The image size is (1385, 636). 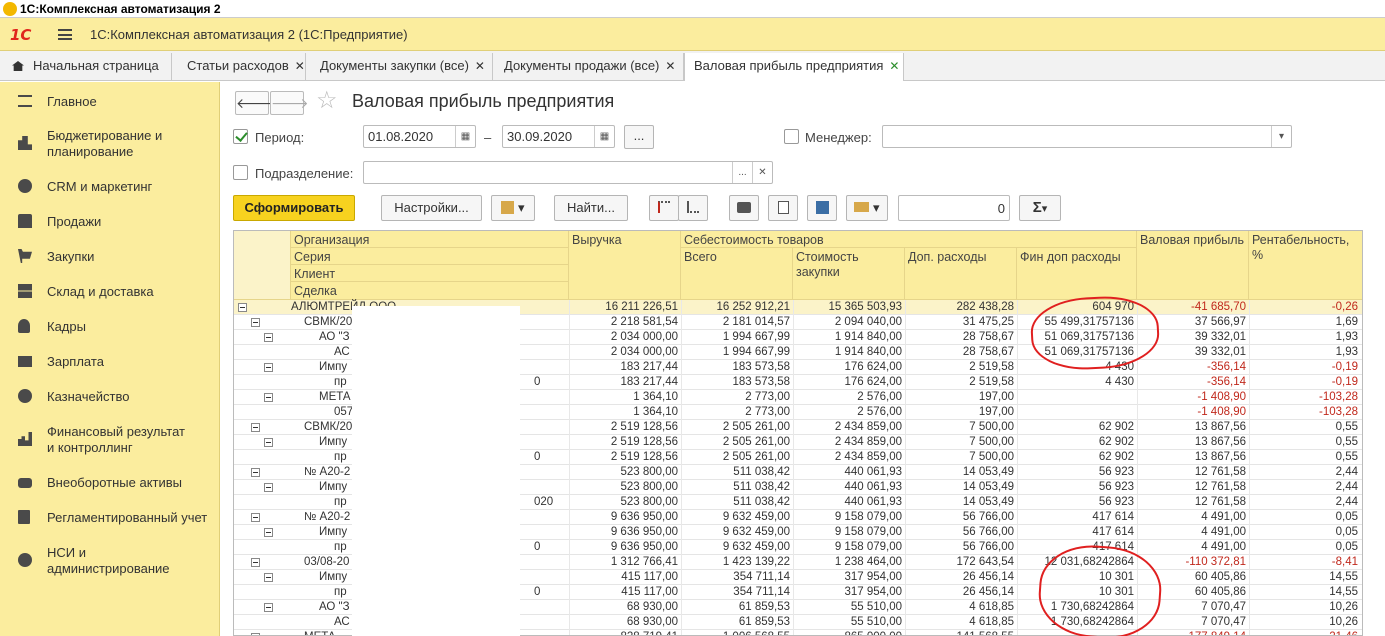 I want to click on sum-button: Σ▾, so click(x=1040, y=208).